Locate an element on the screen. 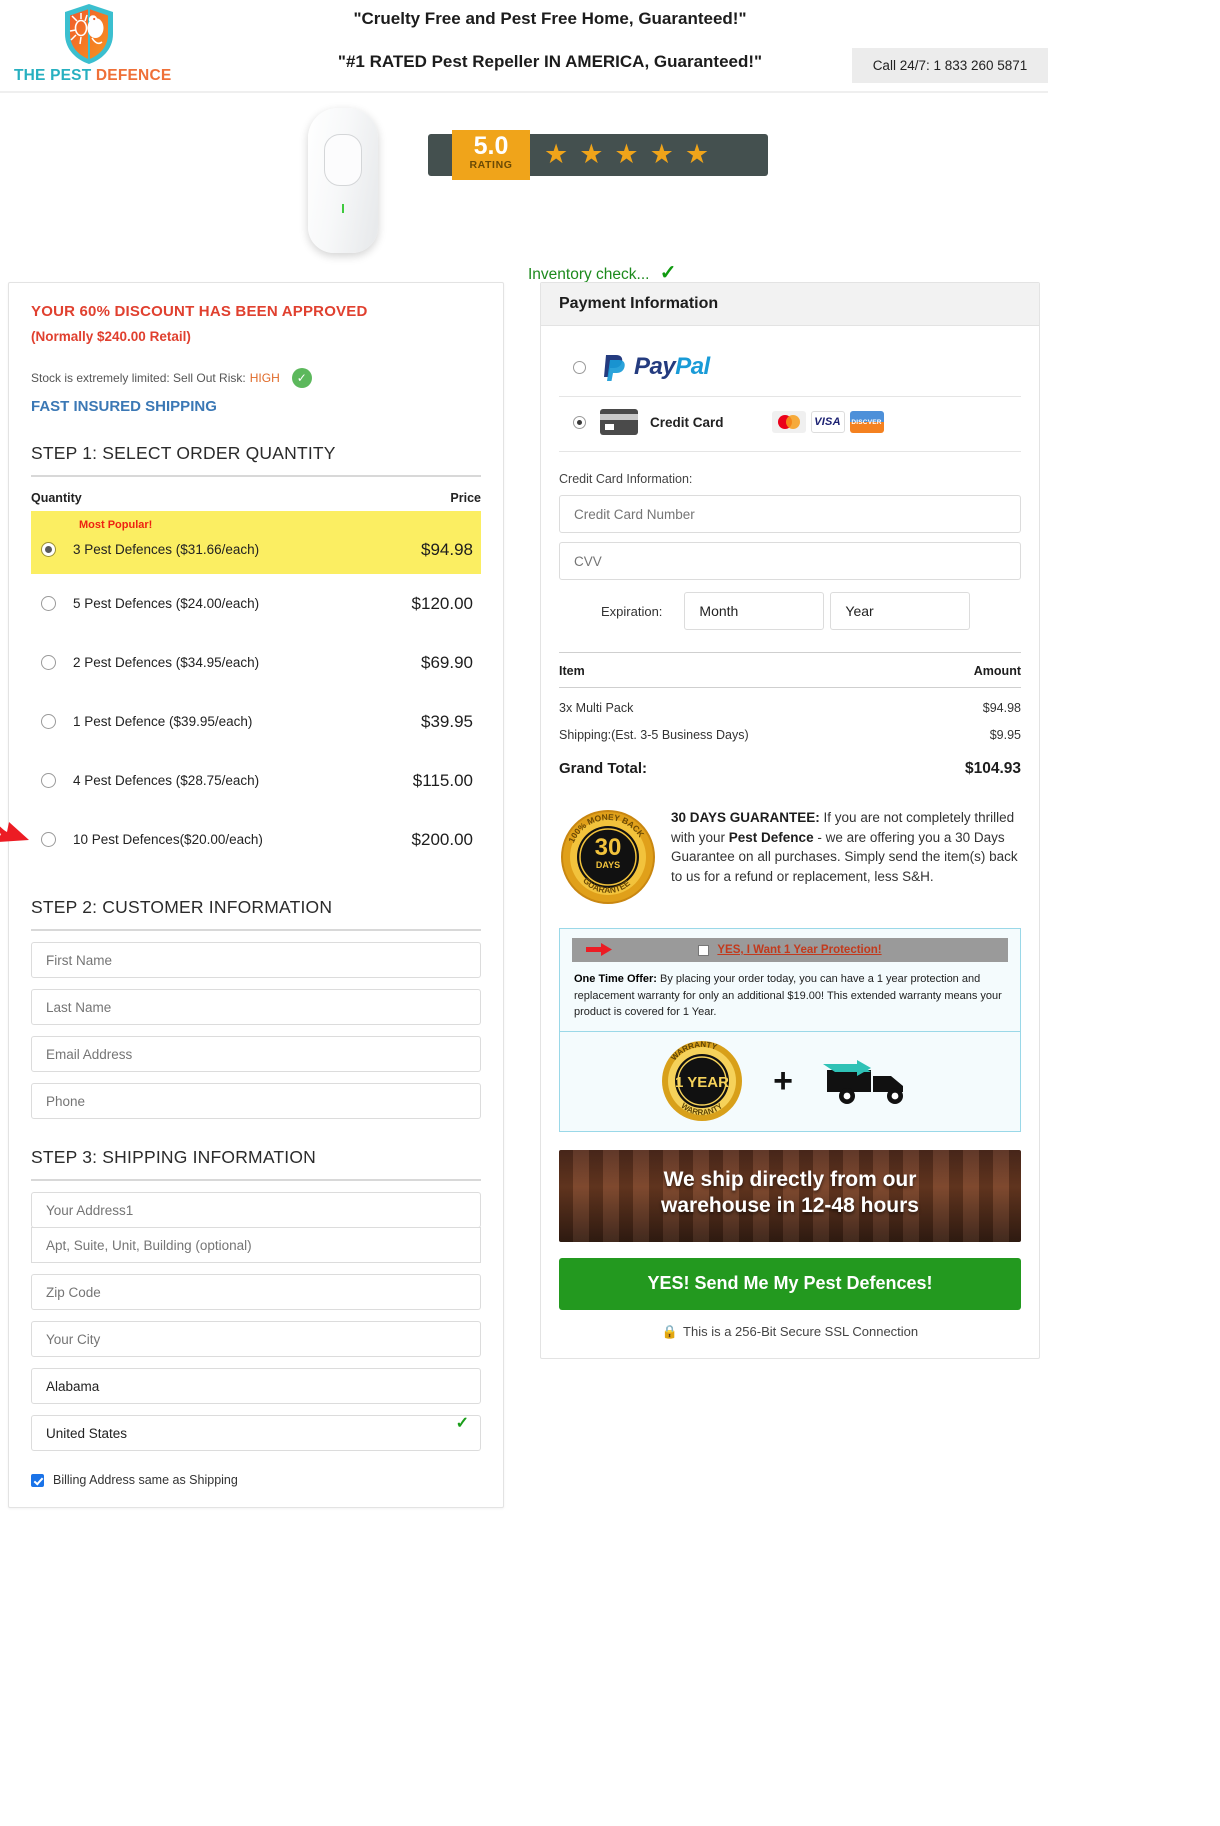  quantity-option-row: 5 Pest Defences ($24.00/each) $120.00 is located at coordinates (256, 603).